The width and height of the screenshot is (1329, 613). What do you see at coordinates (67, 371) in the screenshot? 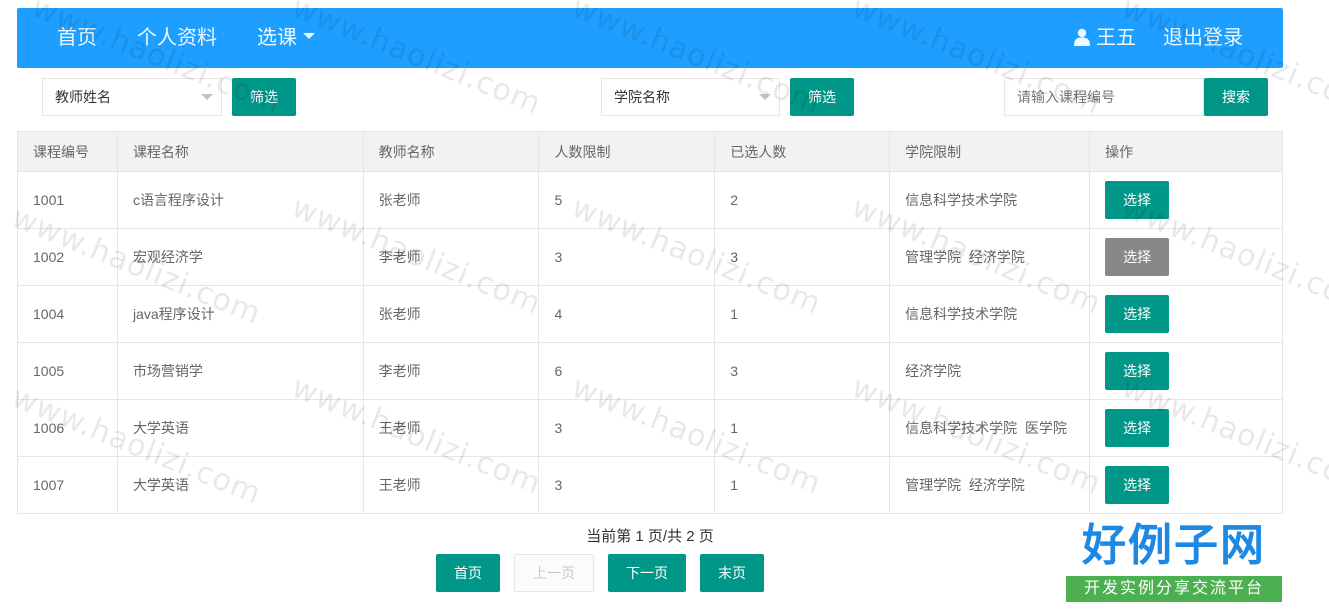
I see `cell-course-id: 1005` at bounding box center [67, 371].